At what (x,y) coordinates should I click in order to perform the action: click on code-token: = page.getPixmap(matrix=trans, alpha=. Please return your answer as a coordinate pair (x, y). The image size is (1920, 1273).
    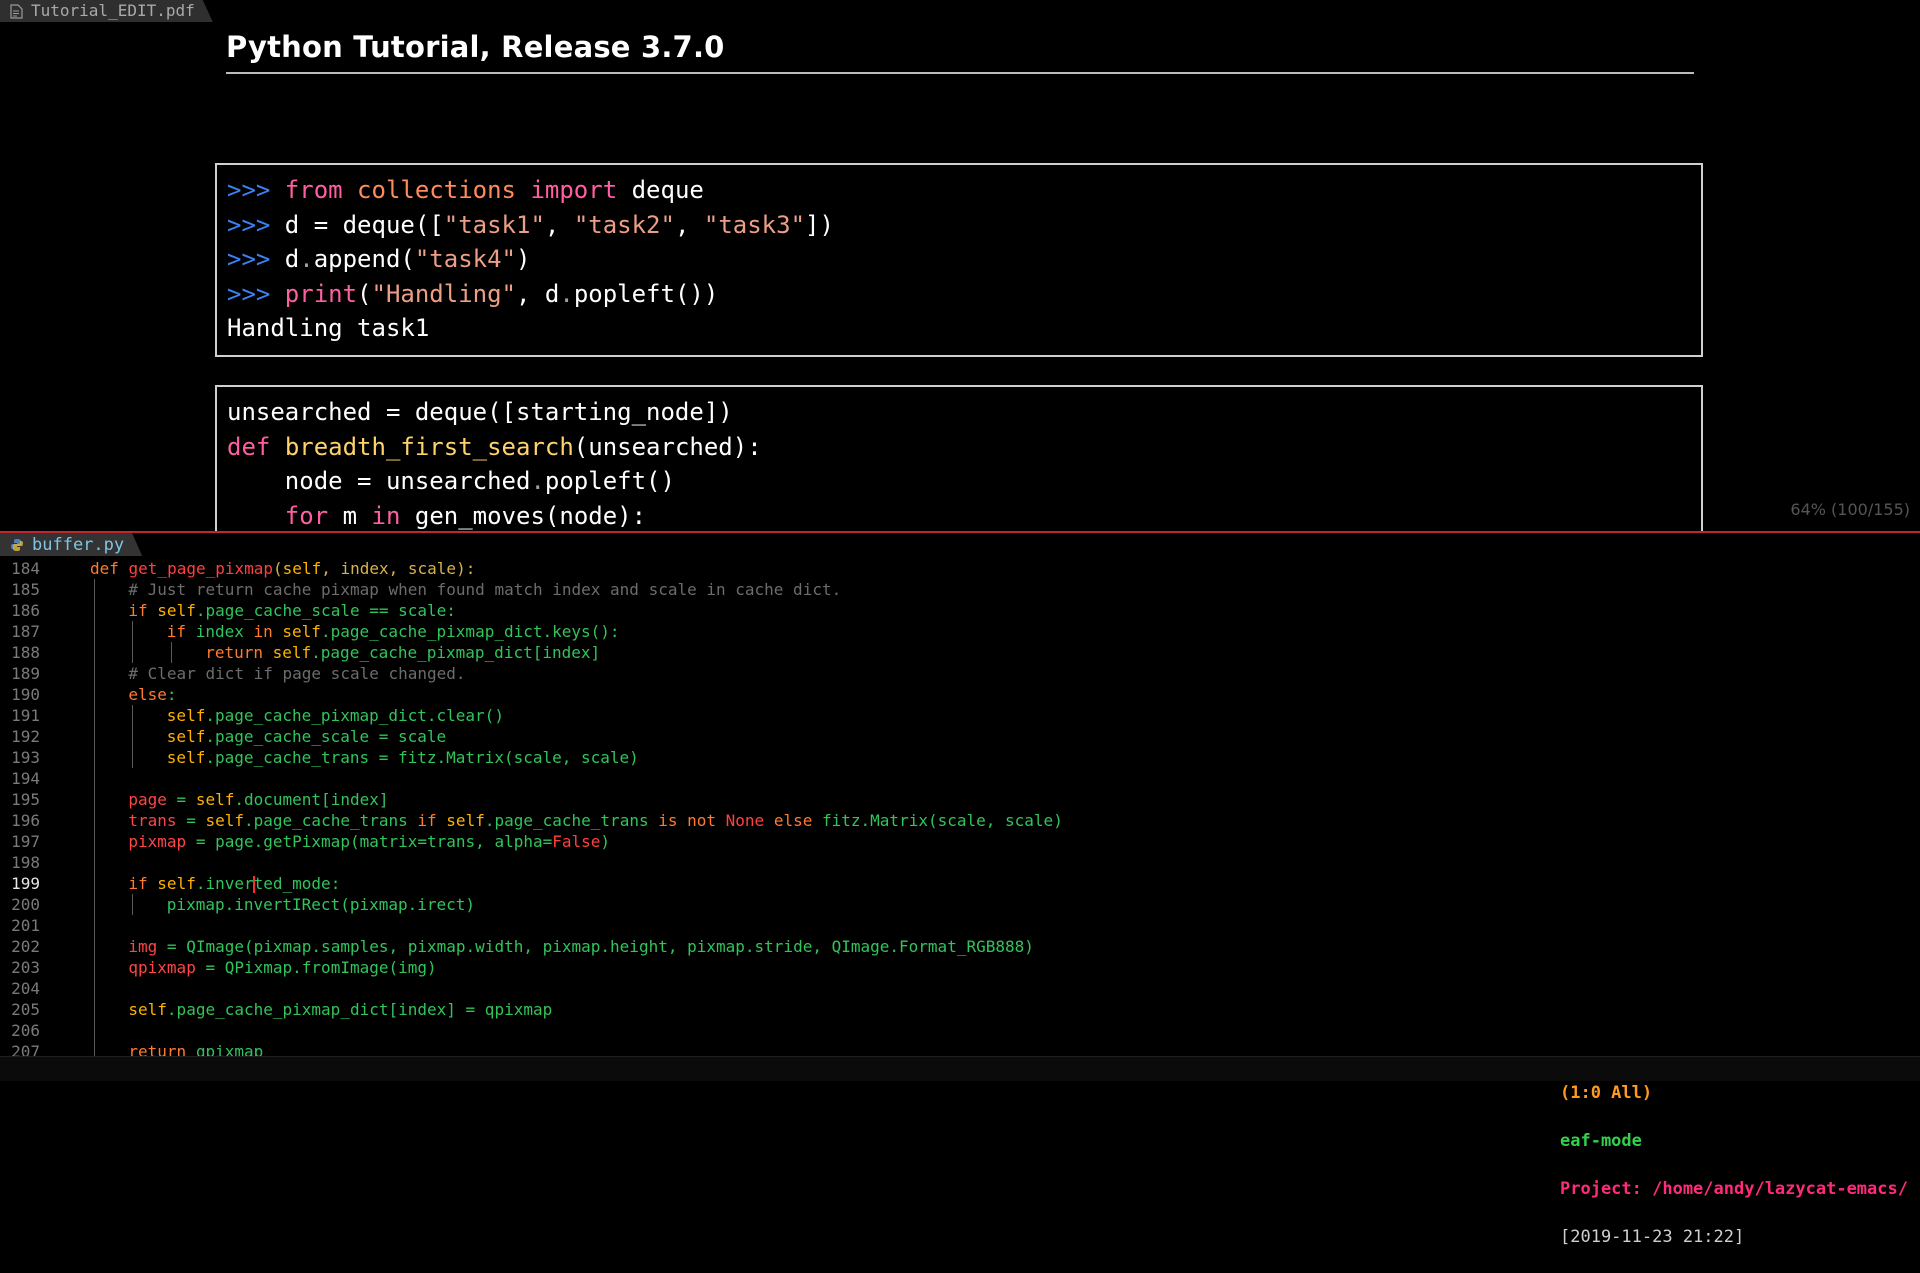
    Looking at the image, I should click on (369, 841).